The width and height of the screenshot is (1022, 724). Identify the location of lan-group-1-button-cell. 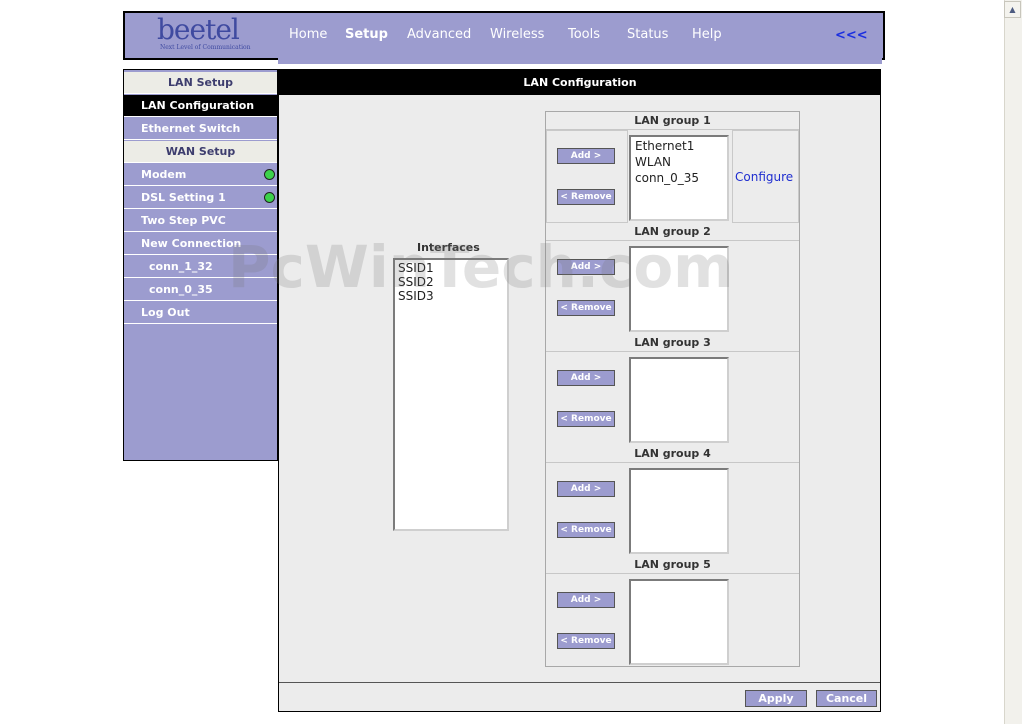
(587, 176).